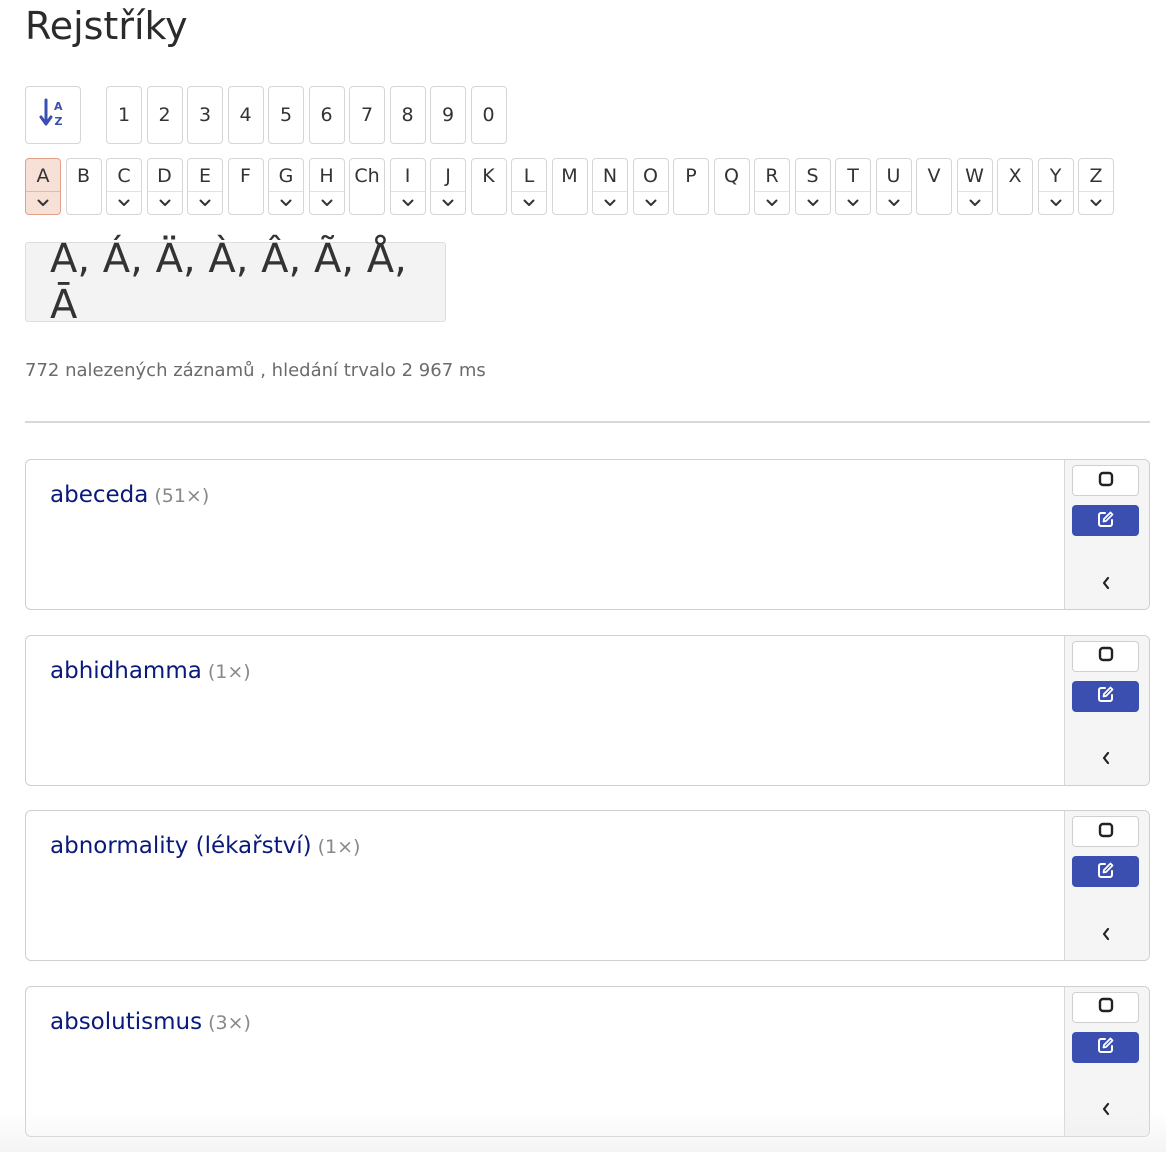 The width and height of the screenshot is (1166, 1152). Describe the element at coordinates (235, 282) in the screenshot. I see `letter-variants: A, Á, Ä, À, Â, Ã, Å, Ā` at that location.